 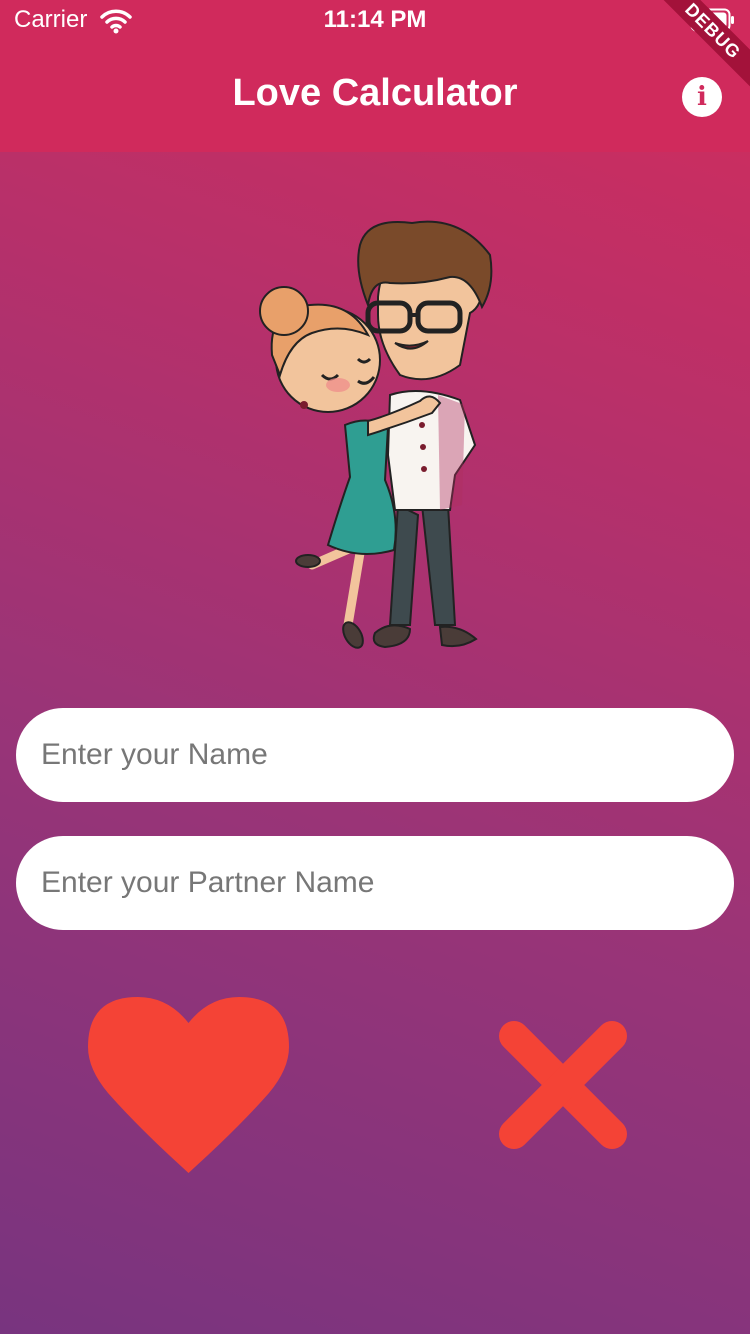 What do you see at coordinates (154, 754) in the screenshot?
I see `name-placeholder: Enter your Name` at bounding box center [154, 754].